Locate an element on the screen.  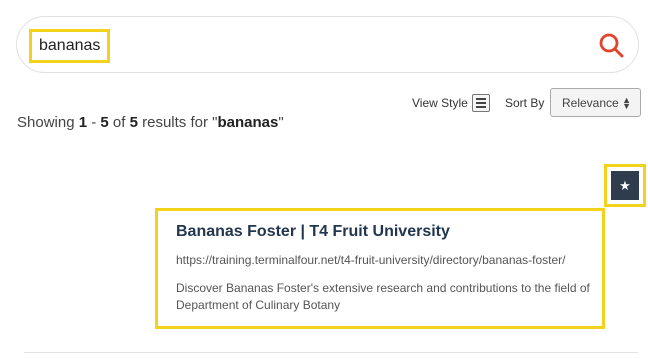
sort-selected-value: Relevance is located at coordinates (590, 102).